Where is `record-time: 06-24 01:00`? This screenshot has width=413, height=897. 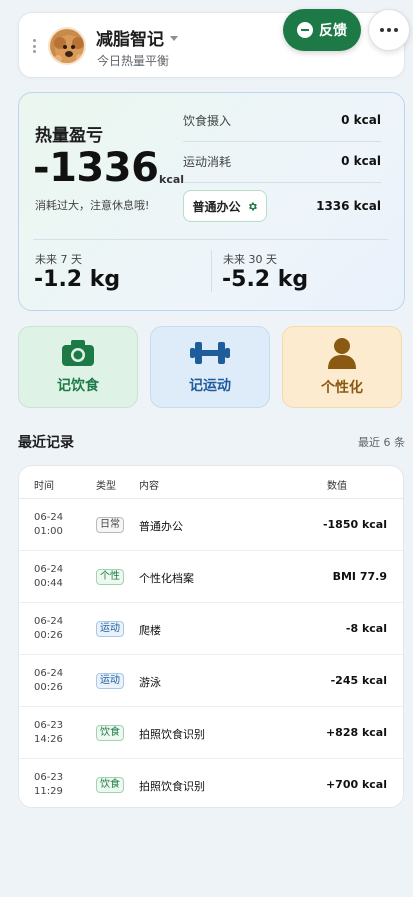 record-time: 06-24 01:00 is located at coordinates (49, 524).